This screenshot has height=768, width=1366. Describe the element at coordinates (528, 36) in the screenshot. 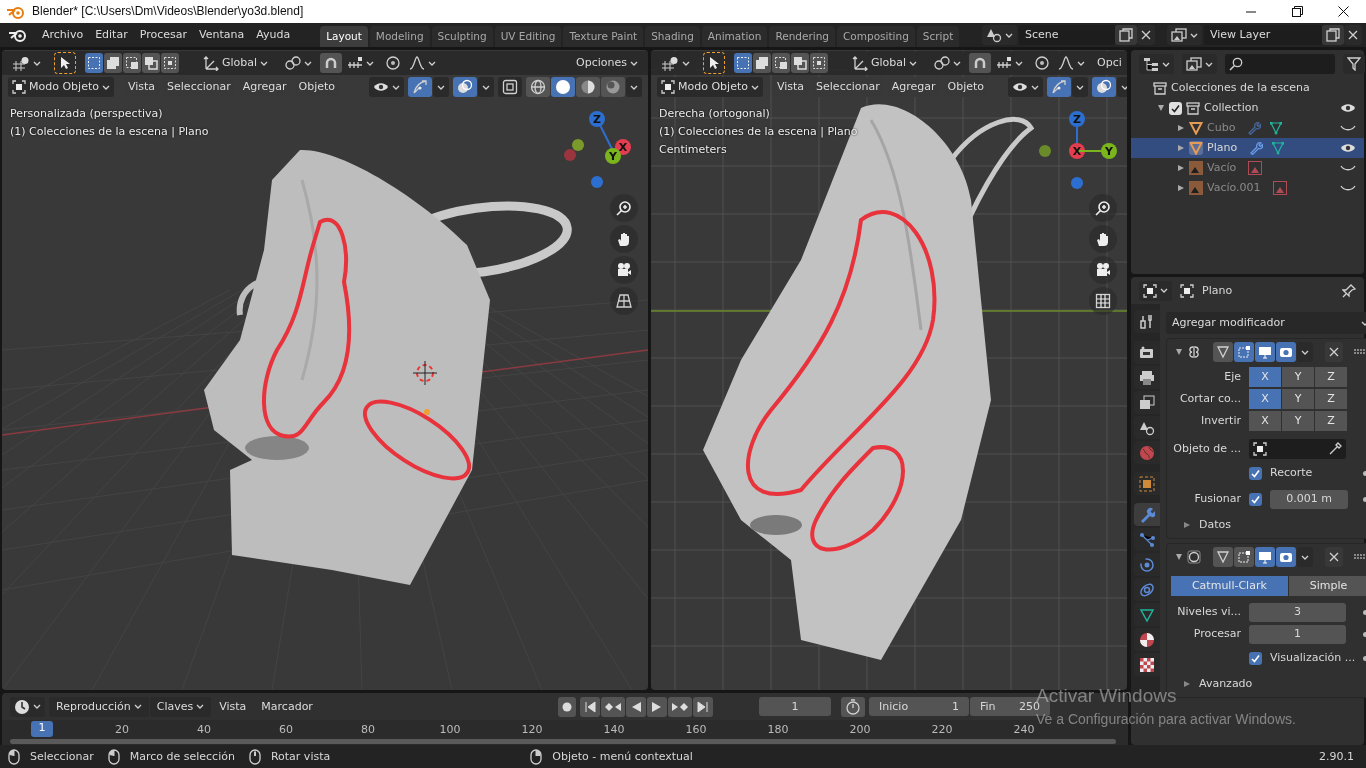

I see `workspace-tab: UV Editing` at that location.